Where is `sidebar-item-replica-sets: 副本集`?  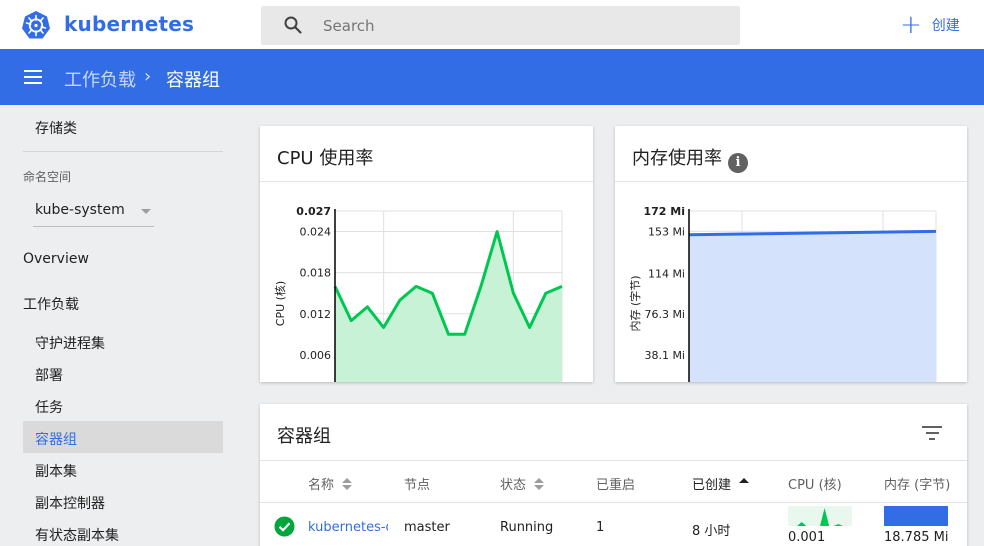
sidebar-item-replica-sets: 副本集 is located at coordinates (56, 471).